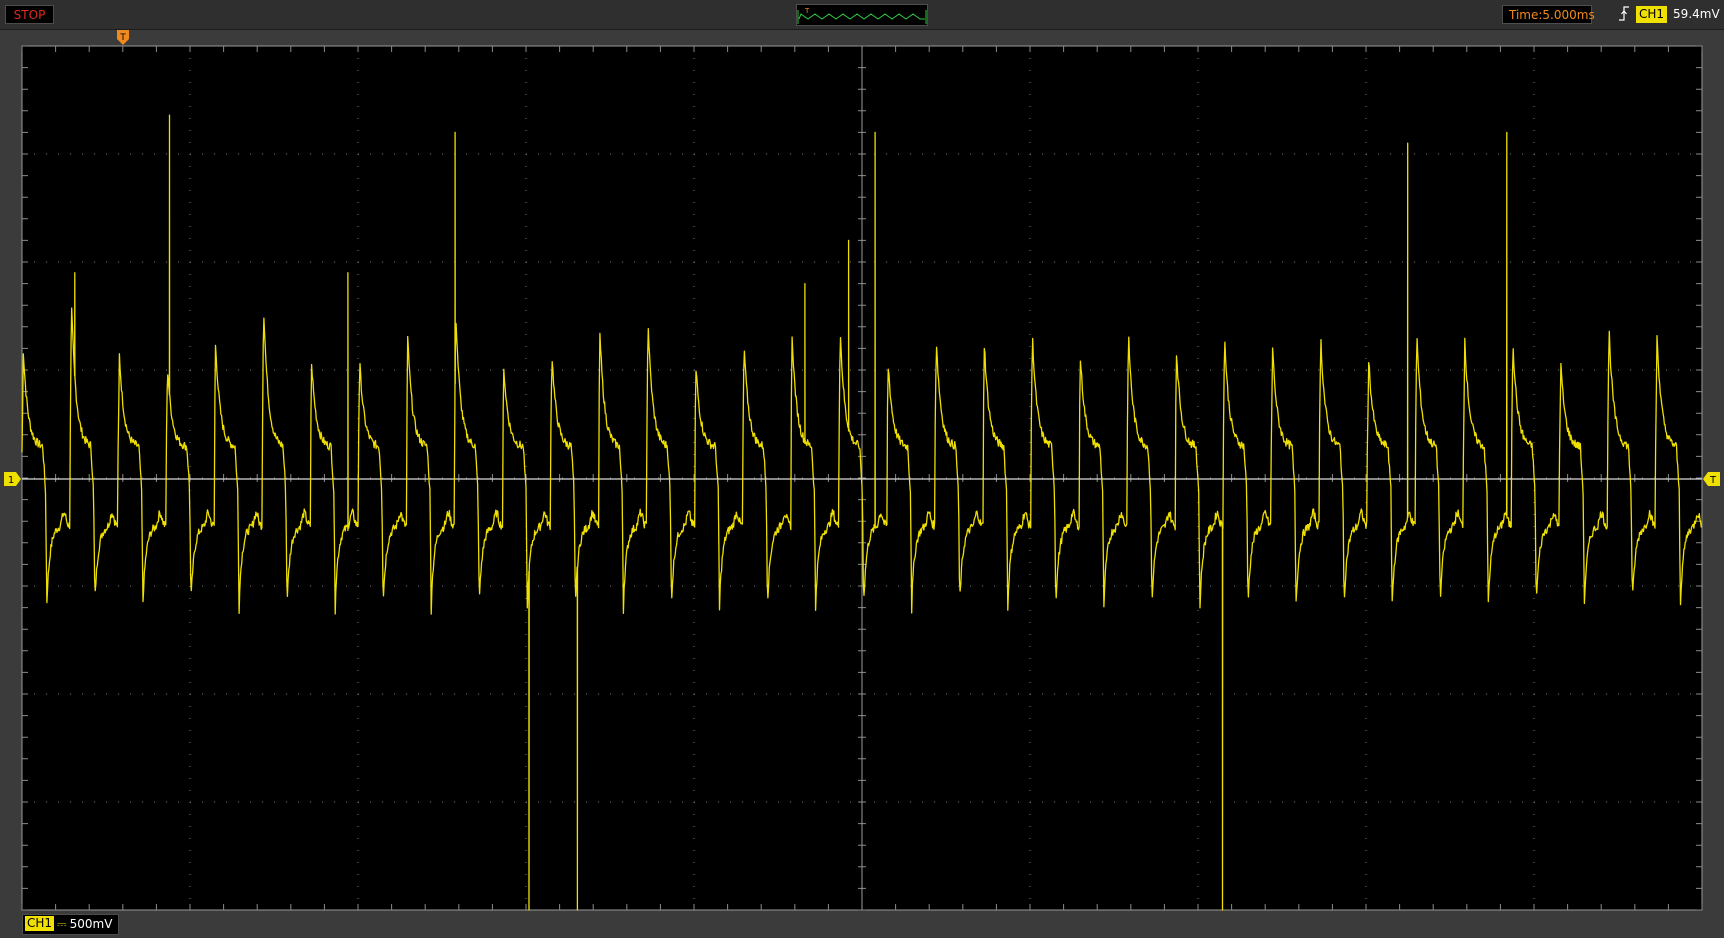 This screenshot has height=938, width=1724. What do you see at coordinates (29, 14) in the screenshot?
I see `run-stop-indicator: STOP` at bounding box center [29, 14].